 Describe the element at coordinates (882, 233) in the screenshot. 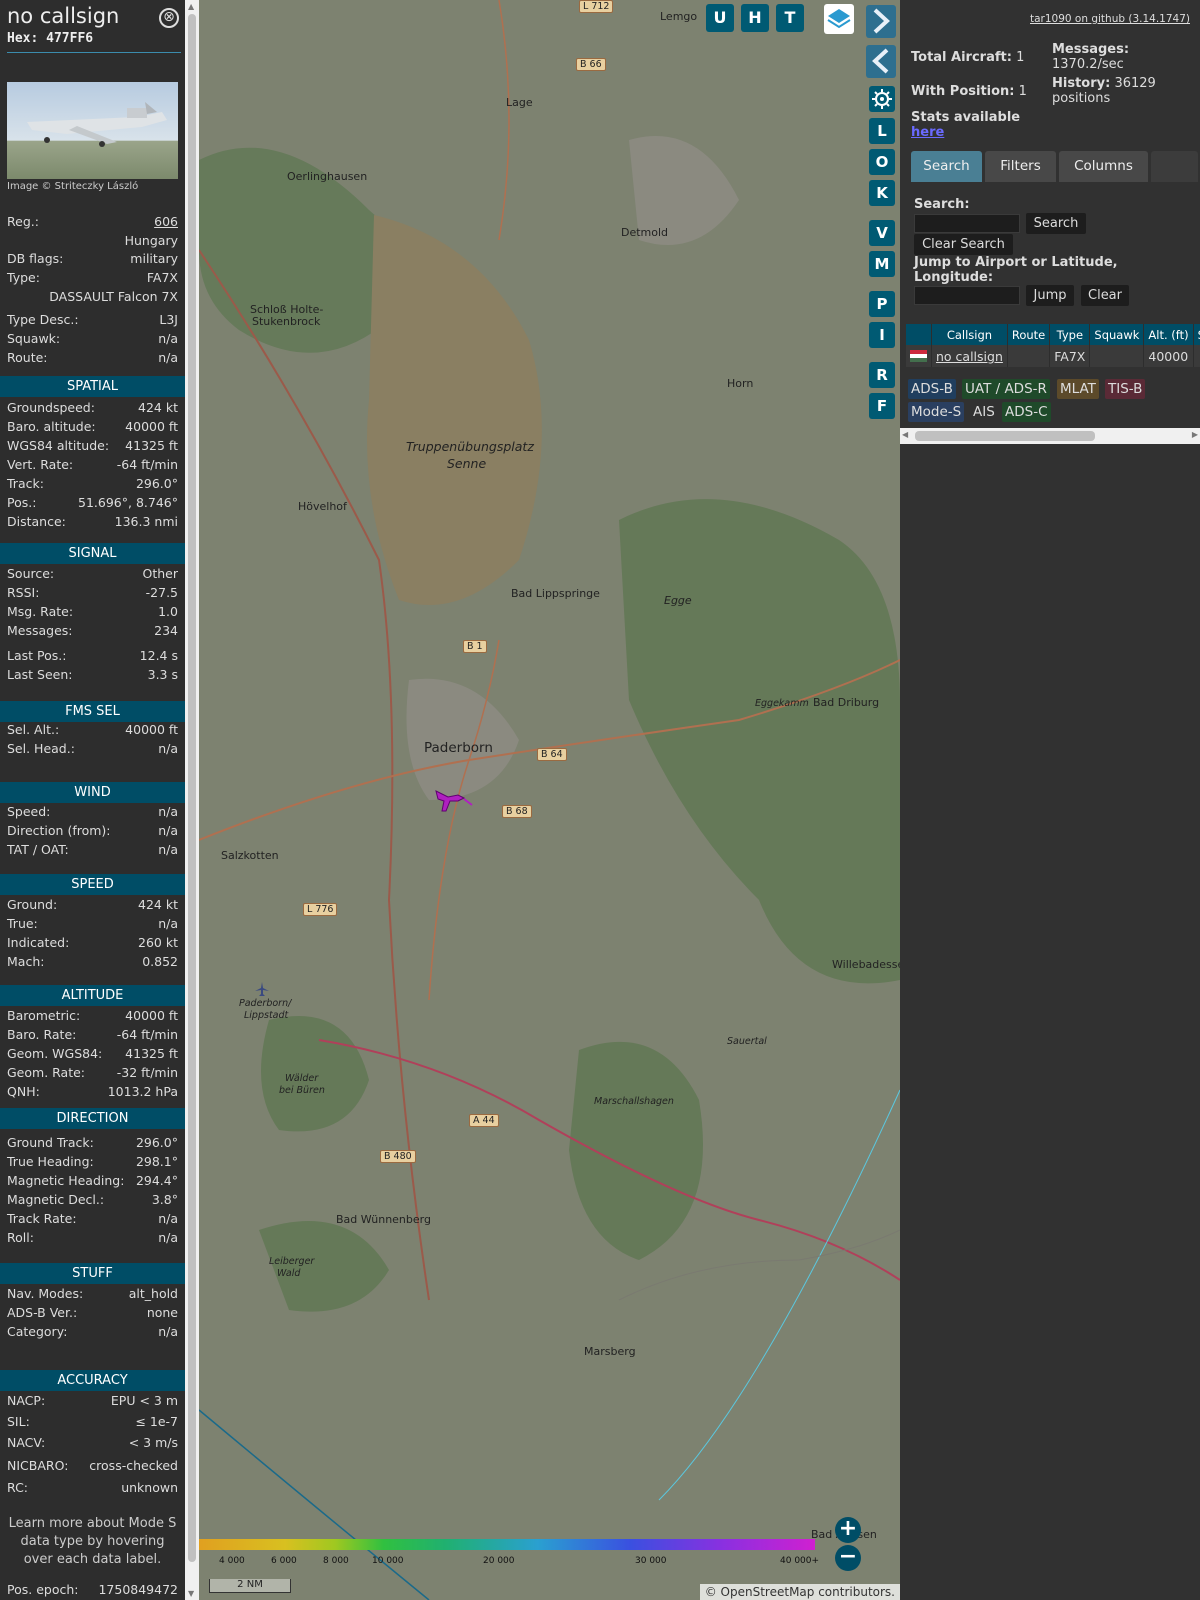

I see `toggle-button-v: V` at that location.